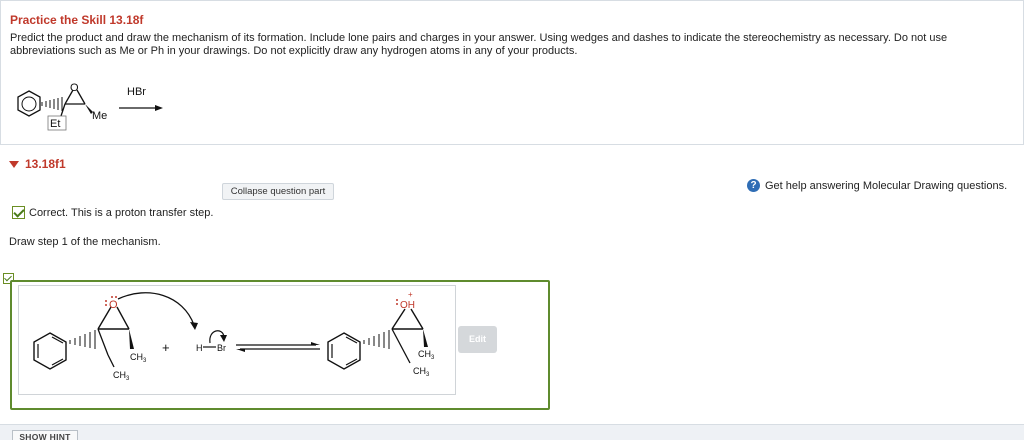 The height and width of the screenshot is (440, 1024). I want to click on reaction-arrow-head, so click(159, 108).